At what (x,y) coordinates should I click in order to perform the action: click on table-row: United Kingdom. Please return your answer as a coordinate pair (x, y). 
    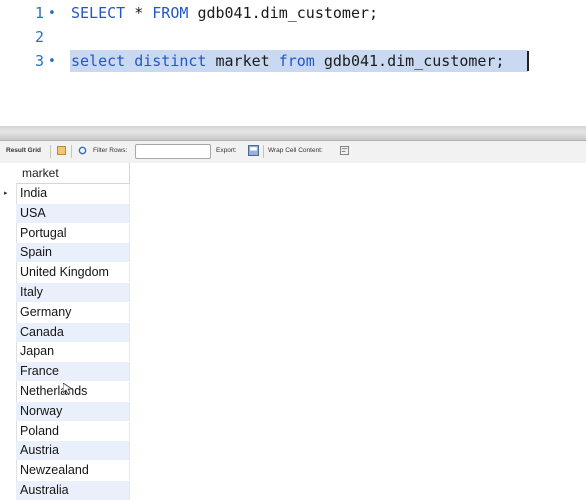
    Looking at the image, I should click on (73, 273).